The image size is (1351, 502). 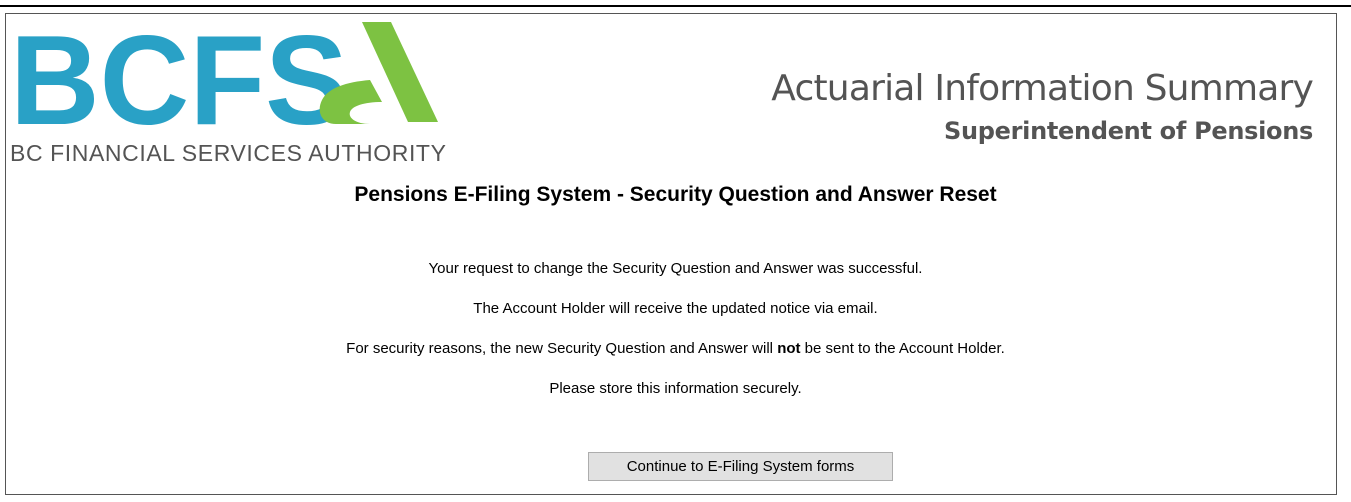 What do you see at coordinates (675, 388) in the screenshot?
I see `message-store: Please store this information securely.` at bounding box center [675, 388].